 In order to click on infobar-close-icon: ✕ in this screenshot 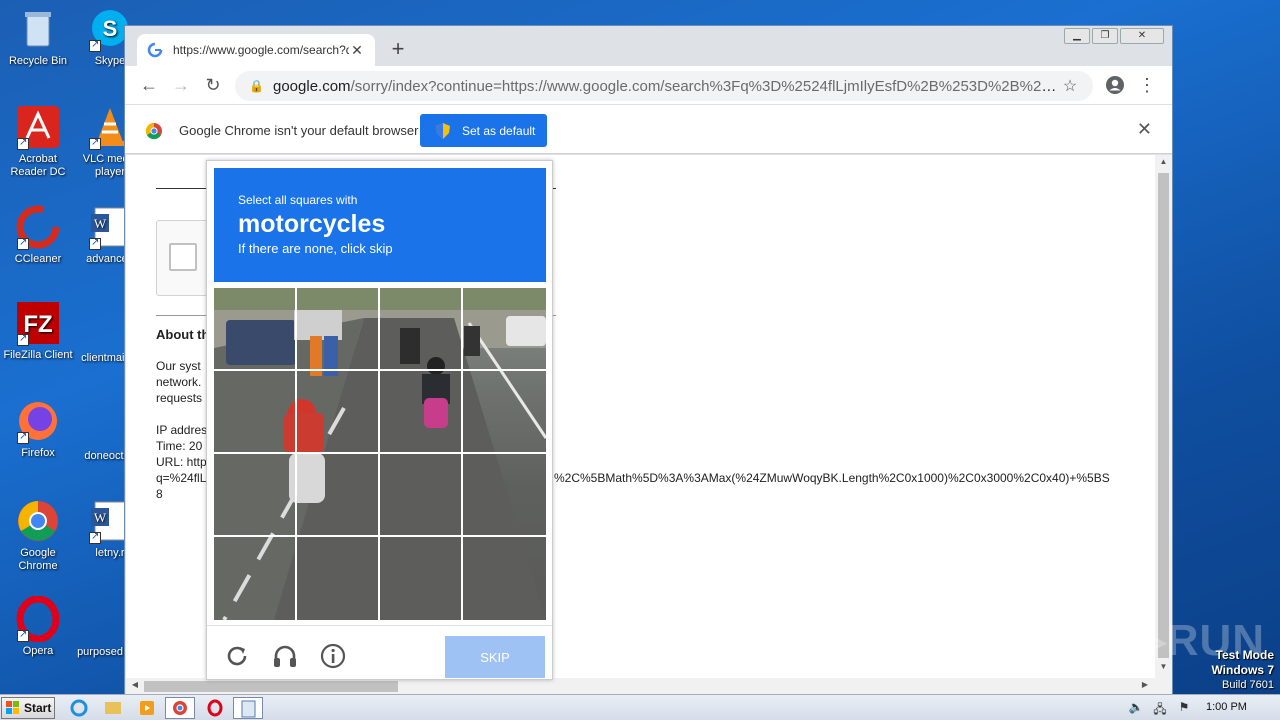, I will do `click(1144, 129)`.